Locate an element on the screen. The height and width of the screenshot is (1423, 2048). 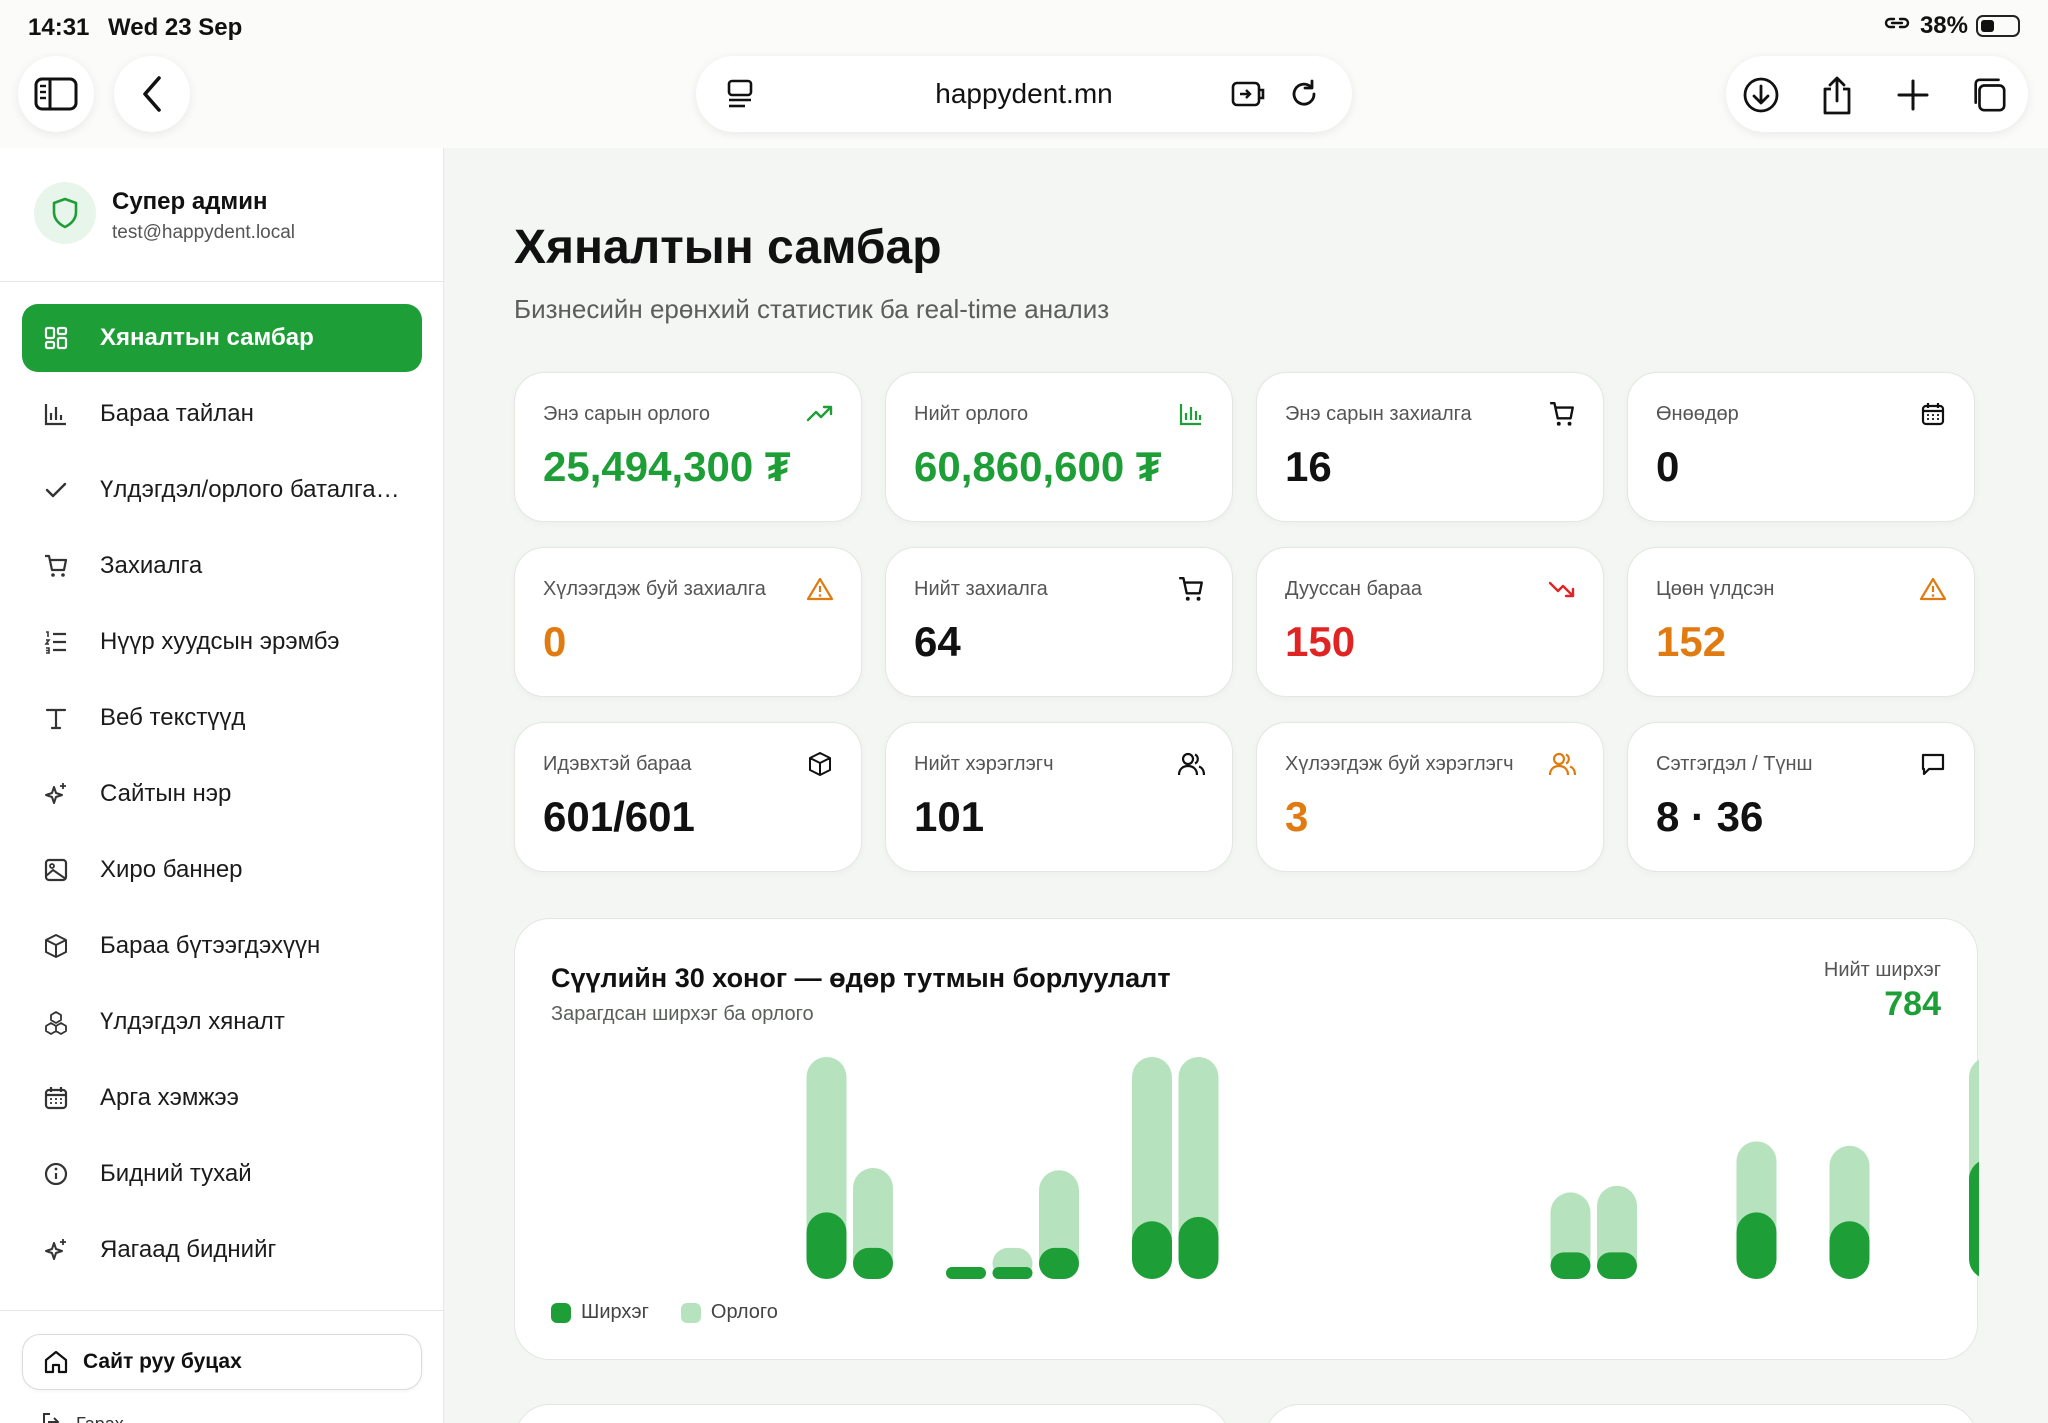
avatar is located at coordinates (65, 213).